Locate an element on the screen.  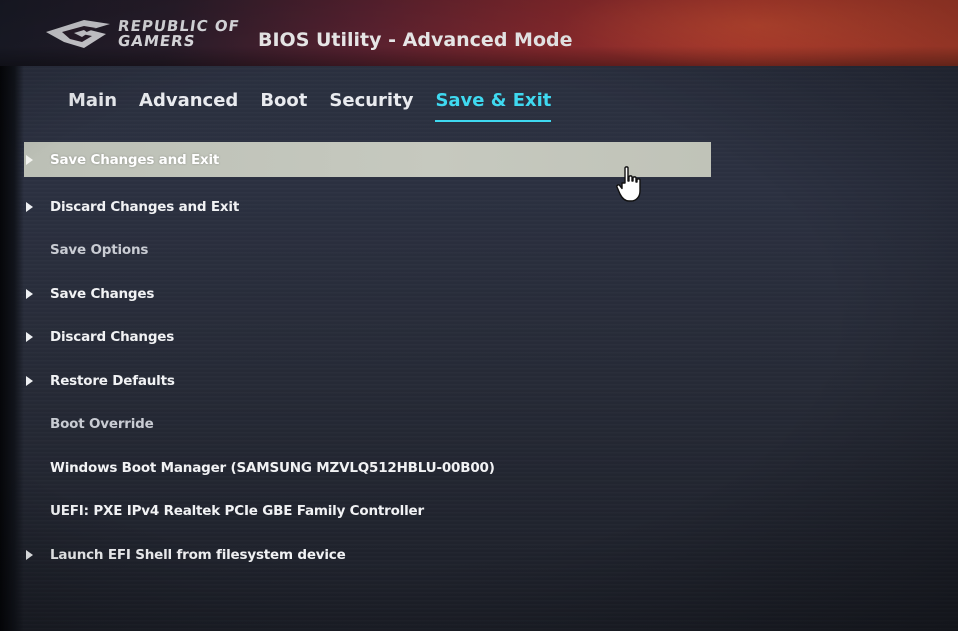
brand-line-2: GAMERS is located at coordinates (156, 41).